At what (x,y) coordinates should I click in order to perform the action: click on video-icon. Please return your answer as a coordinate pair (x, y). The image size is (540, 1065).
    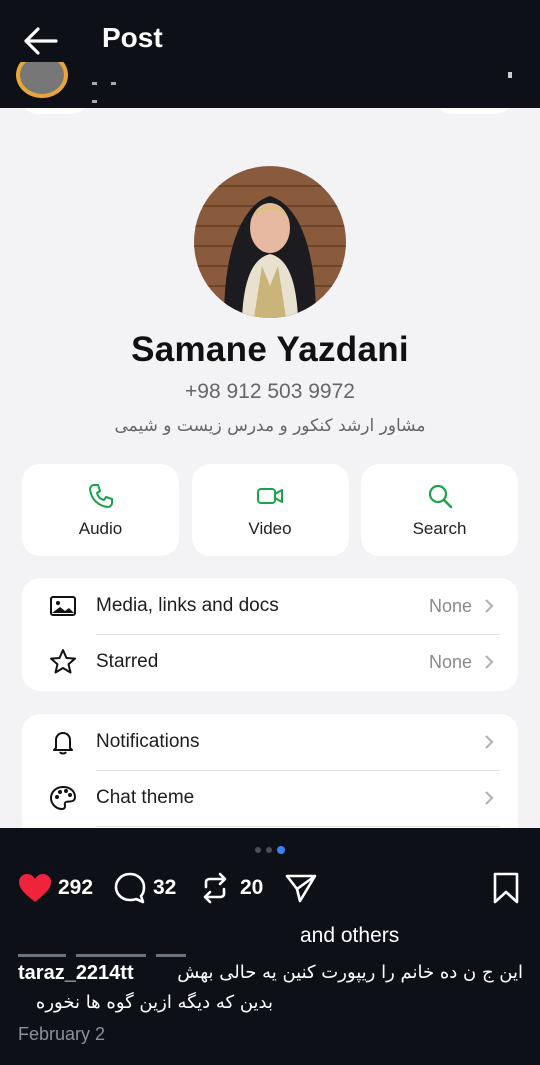
    Looking at the image, I should click on (270, 496).